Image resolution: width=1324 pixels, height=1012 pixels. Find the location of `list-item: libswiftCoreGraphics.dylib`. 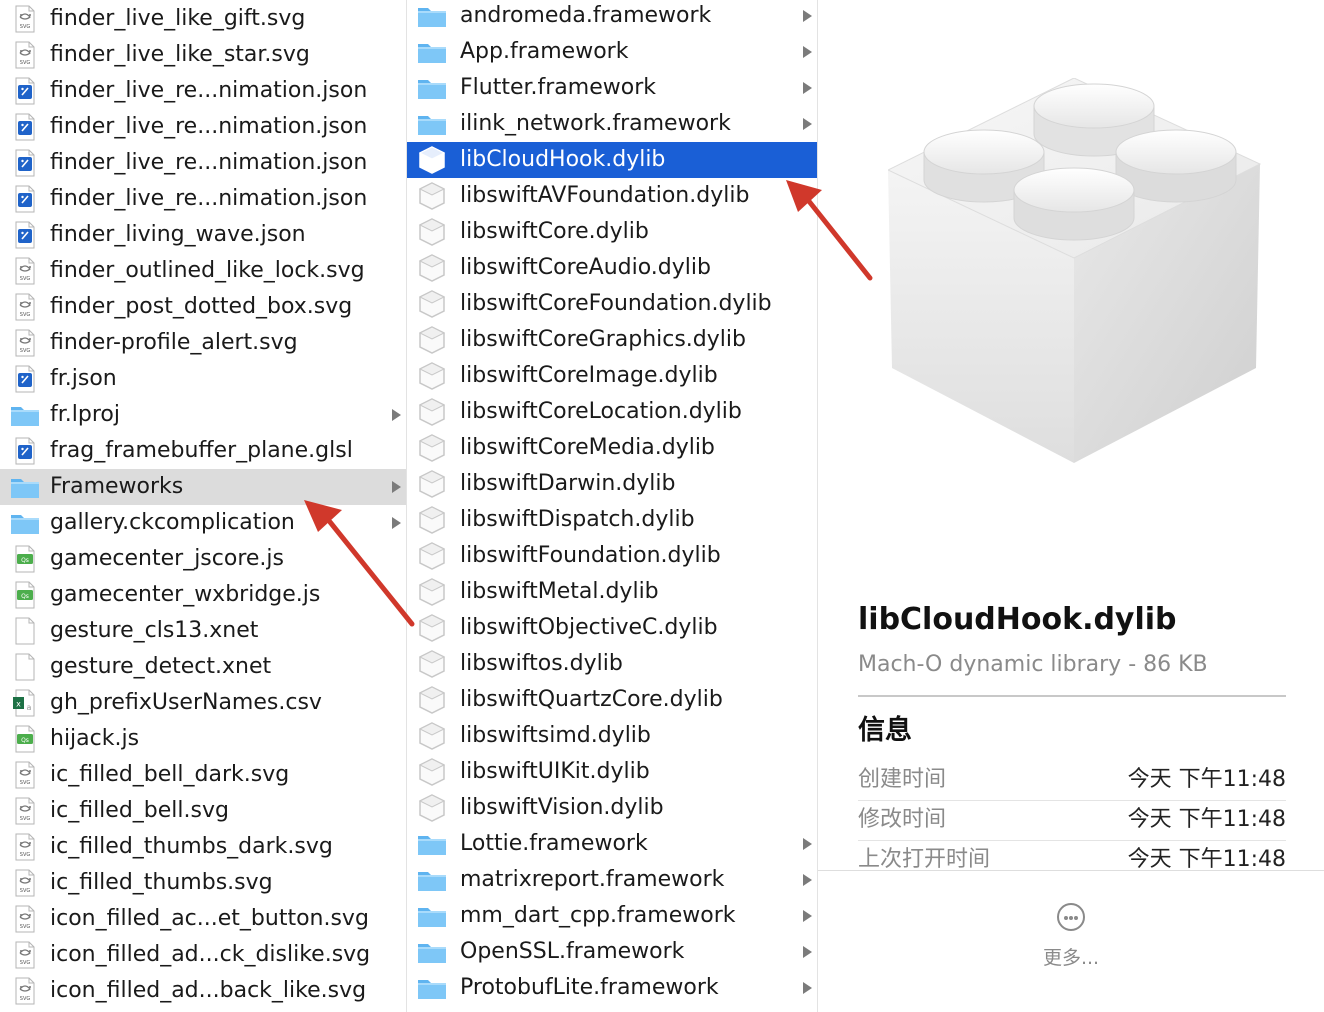

list-item: libswiftCoreGraphics.dylib is located at coordinates (612, 340).